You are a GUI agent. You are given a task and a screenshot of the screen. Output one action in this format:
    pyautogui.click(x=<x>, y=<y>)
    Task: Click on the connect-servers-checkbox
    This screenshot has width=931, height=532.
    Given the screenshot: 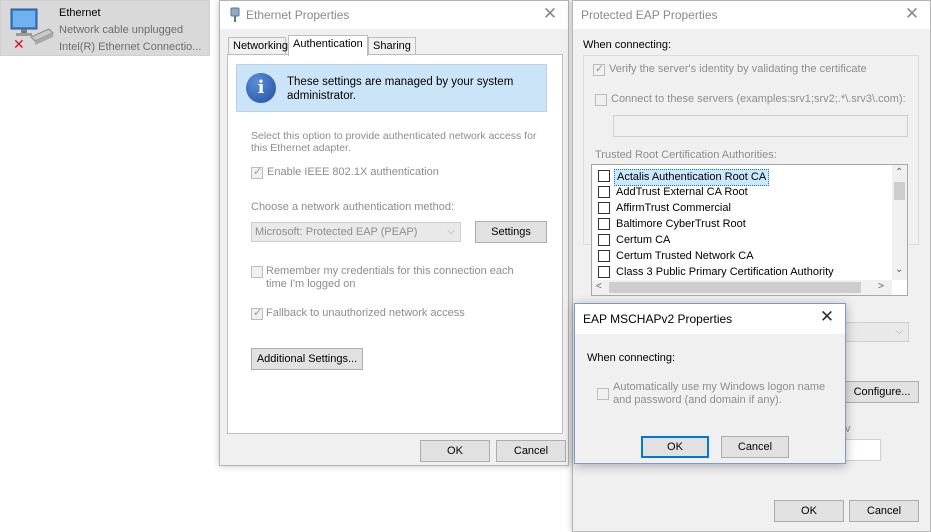 What is the action you would take?
    pyautogui.click(x=601, y=100)
    